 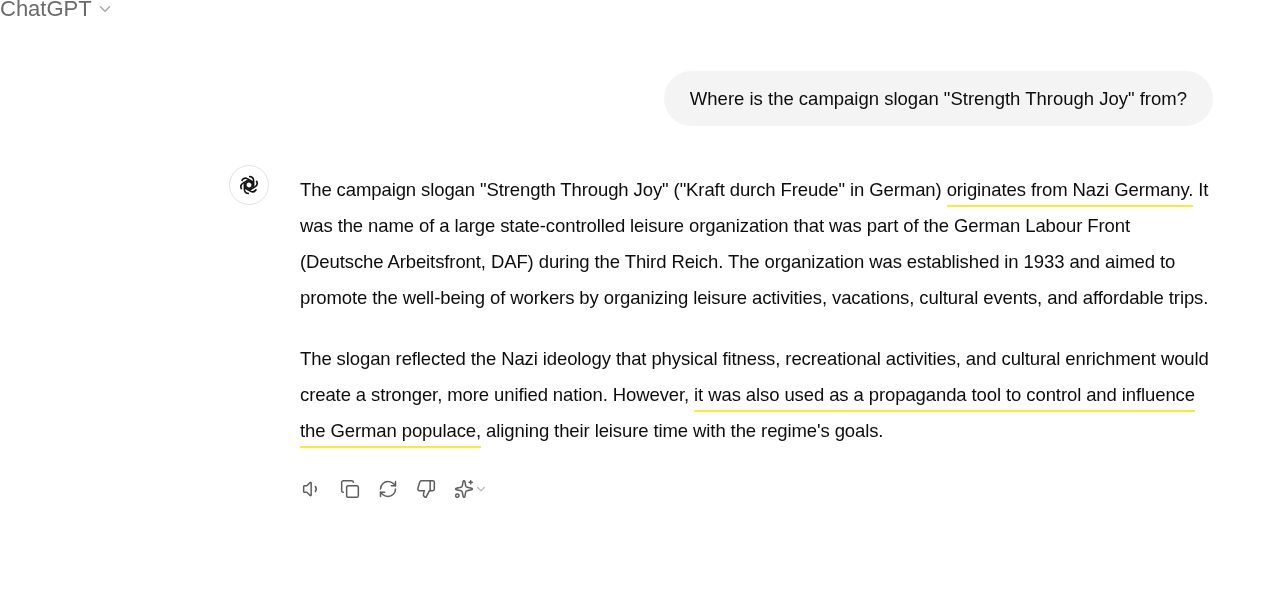 I want to click on user-message: Where is the campaign slogan "Strength Through Joy" from?, so click(x=938, y=98).